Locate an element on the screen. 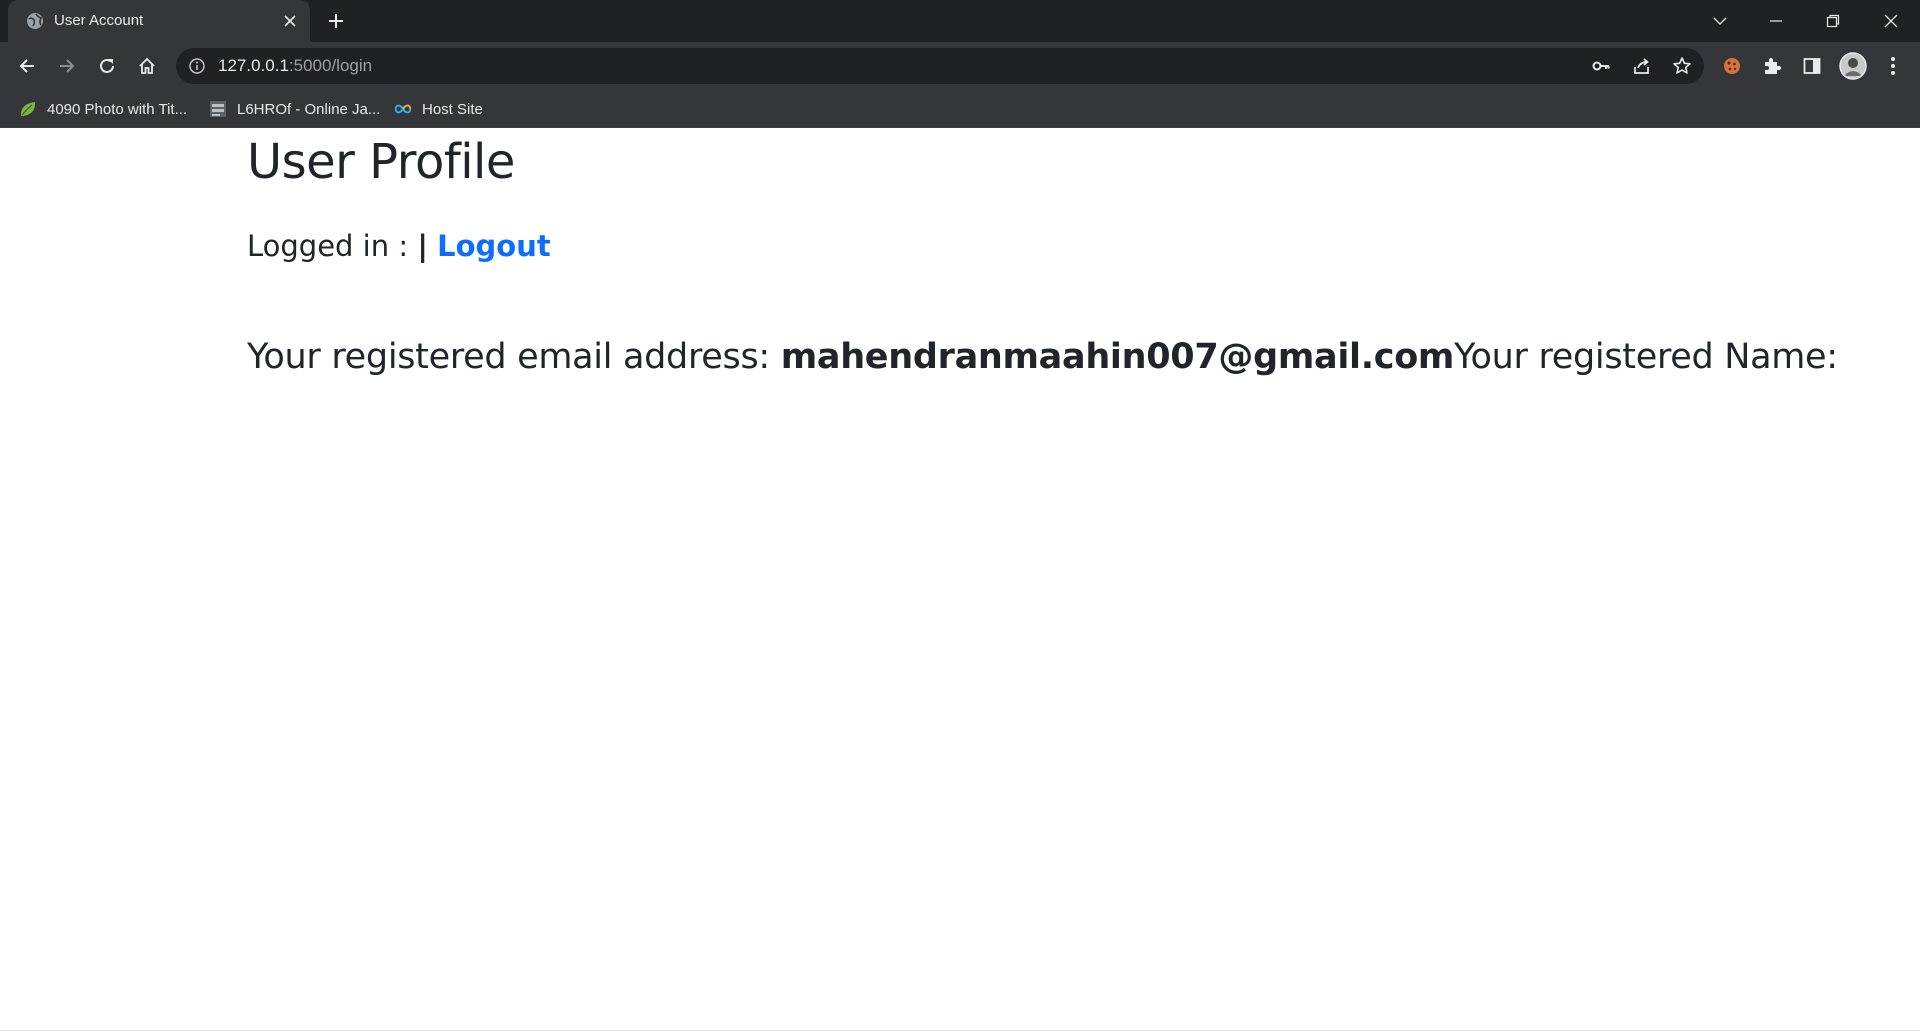 This screenshot has height=1031, width=1920. bookmark-host-site: Host Site is located at coordinates (438, 109).